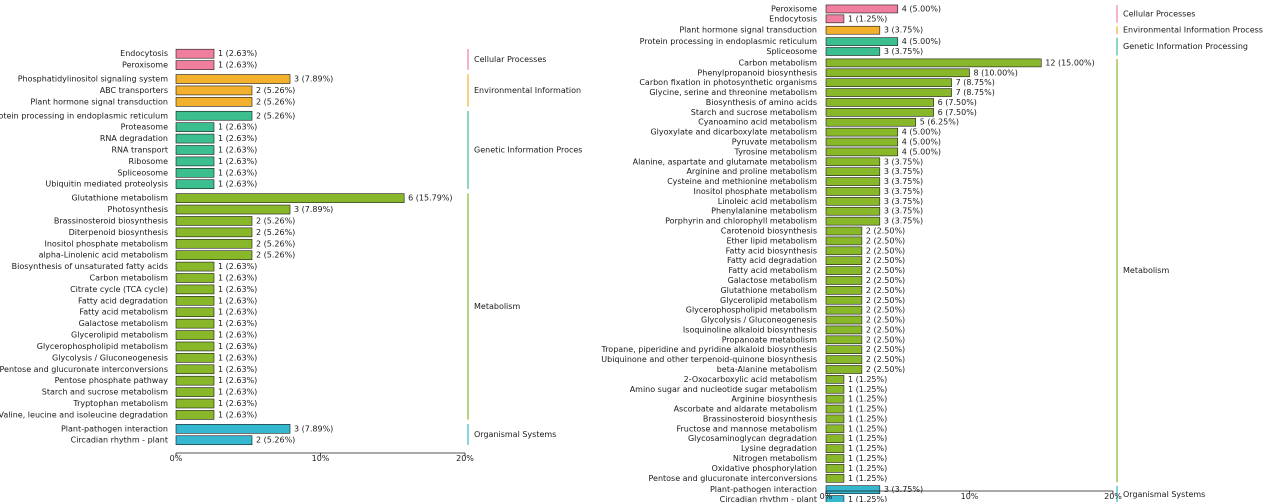  What do you see at coordinates (996, 72) in the screenshot?
I see `bar-value-label: 8 (10.00%)` at bounding box center [996, 72].